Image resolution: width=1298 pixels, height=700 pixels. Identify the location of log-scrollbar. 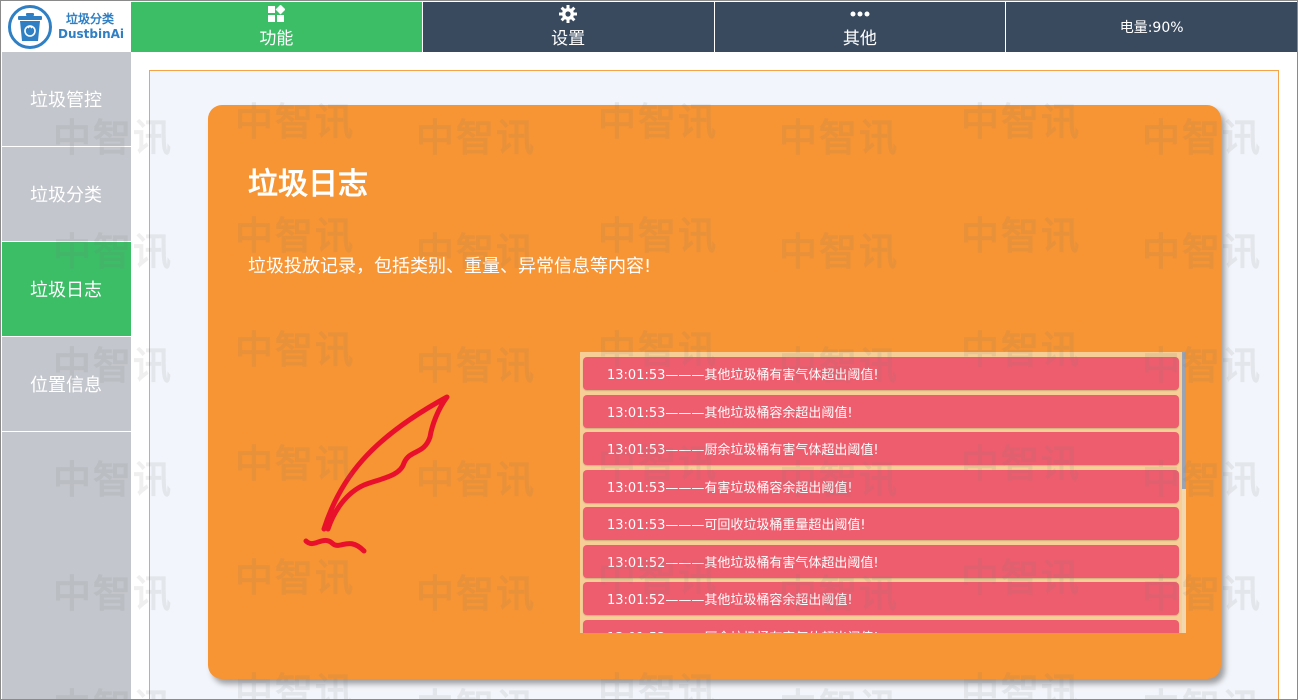
(1184, 492).